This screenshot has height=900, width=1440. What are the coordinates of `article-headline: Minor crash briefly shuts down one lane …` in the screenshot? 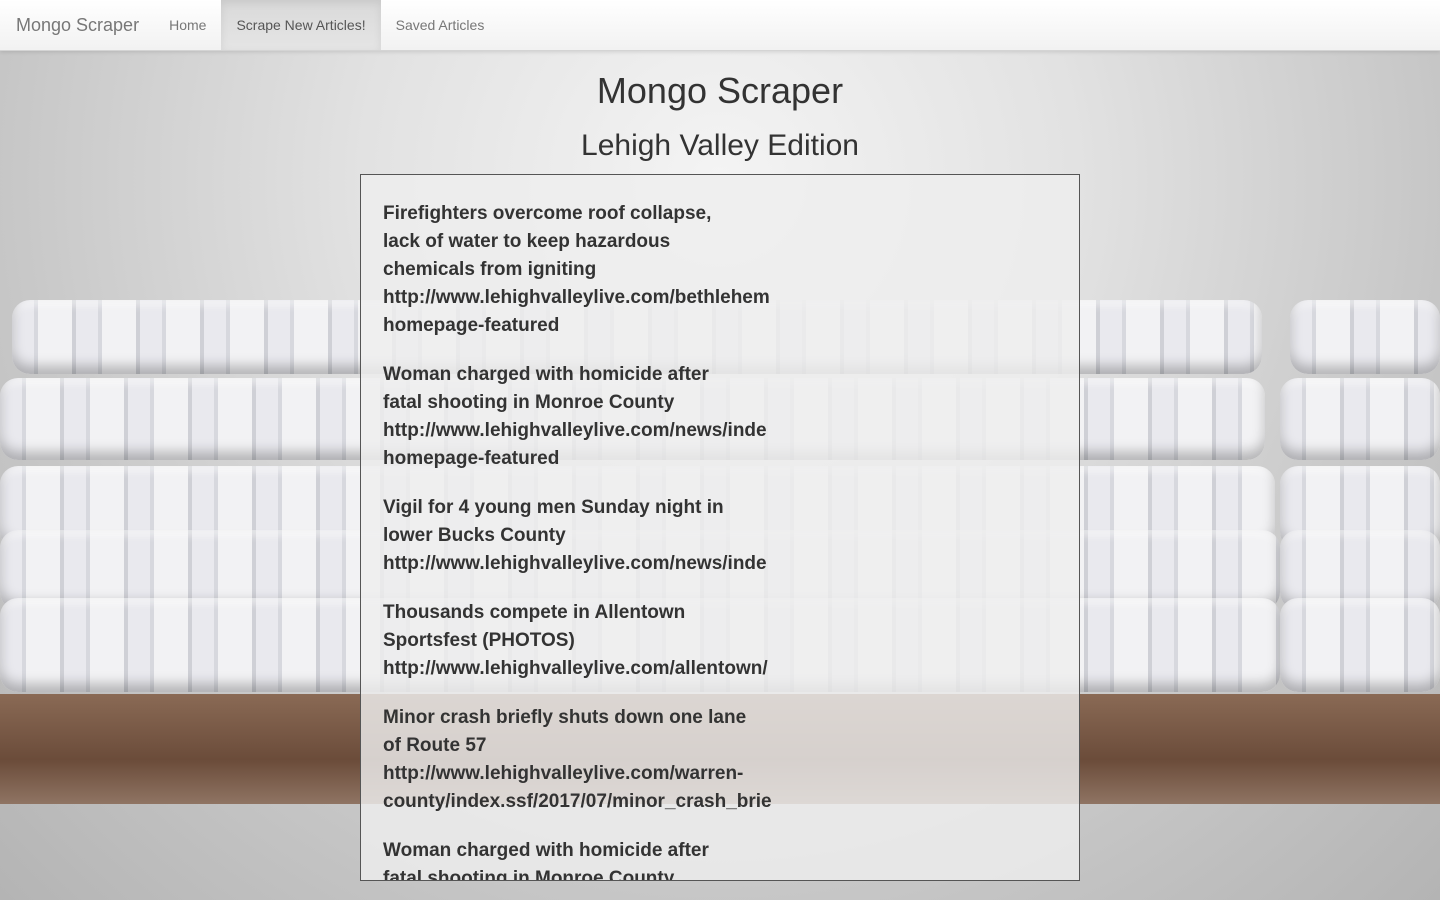 It's located at (588, 732).